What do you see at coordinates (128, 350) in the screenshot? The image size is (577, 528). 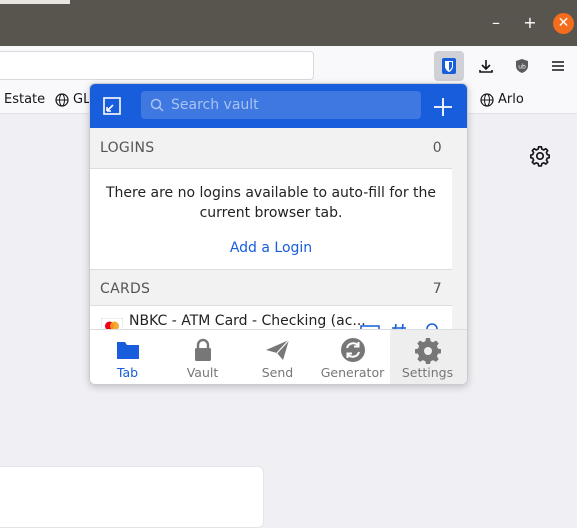 I see `folder-icon` at bounding box center [128, 350].